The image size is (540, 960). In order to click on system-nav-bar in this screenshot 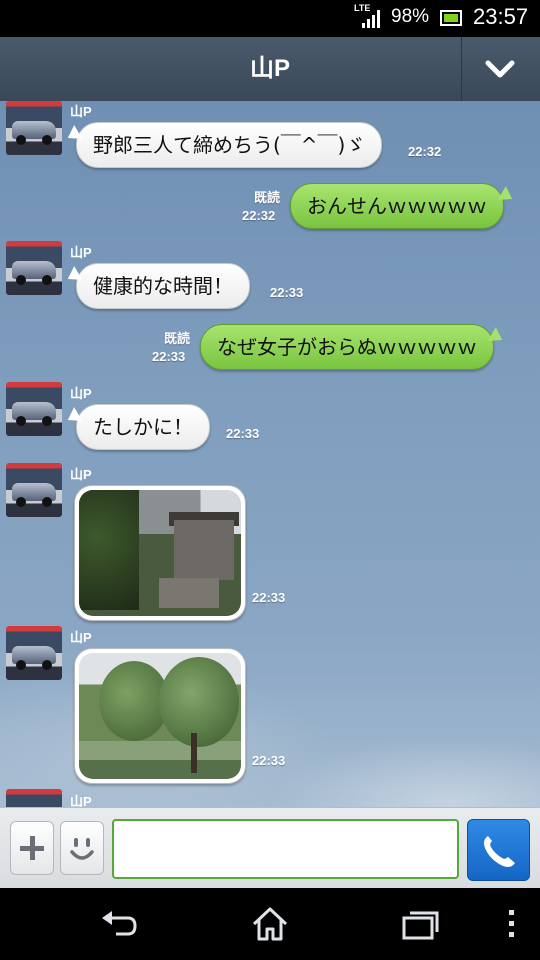, I will do `click(270, 924)`.